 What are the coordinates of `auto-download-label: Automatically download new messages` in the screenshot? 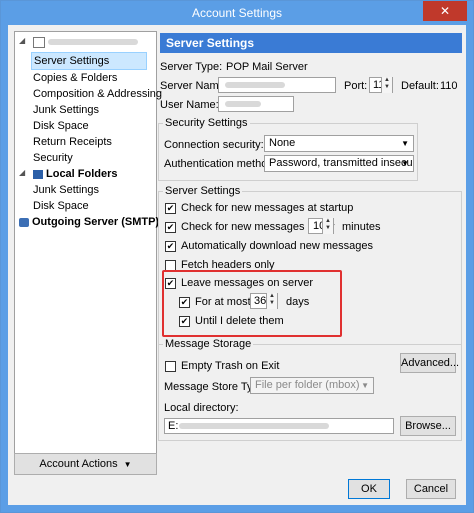 It's located at (277, 246).